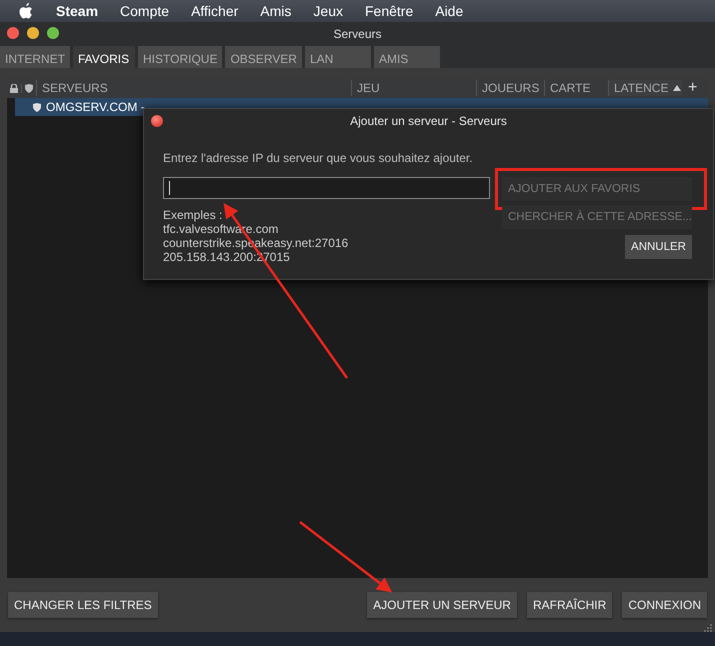 The height and width of the screenshot is (646, 715). Describe the element at coordinates (389, 11) in the screenshot. I see `menu-item: Fenêtre` at that location.